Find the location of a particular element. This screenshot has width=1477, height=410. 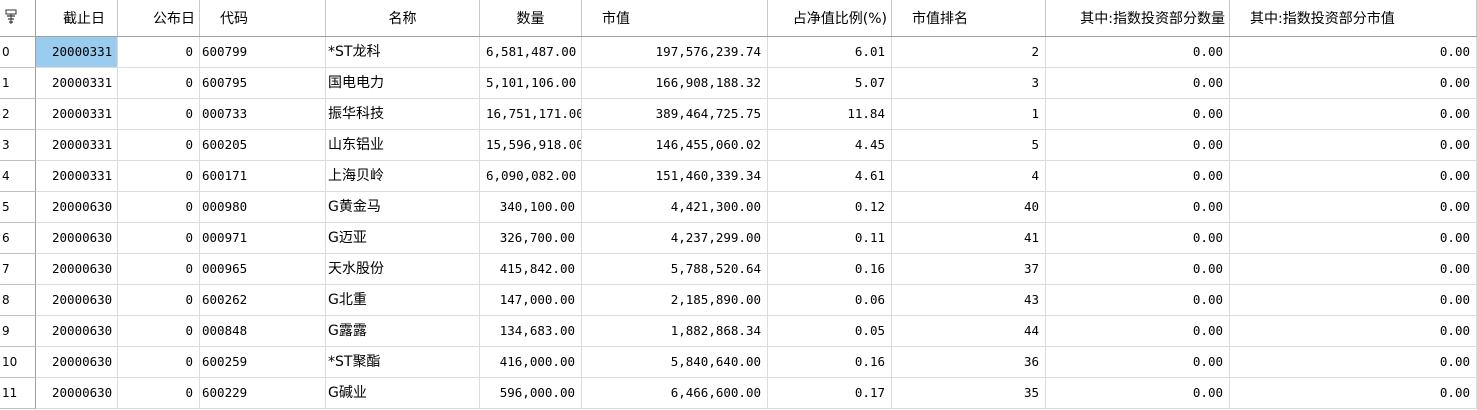

cell-name: G露露 is located at coordinates (403, 331).